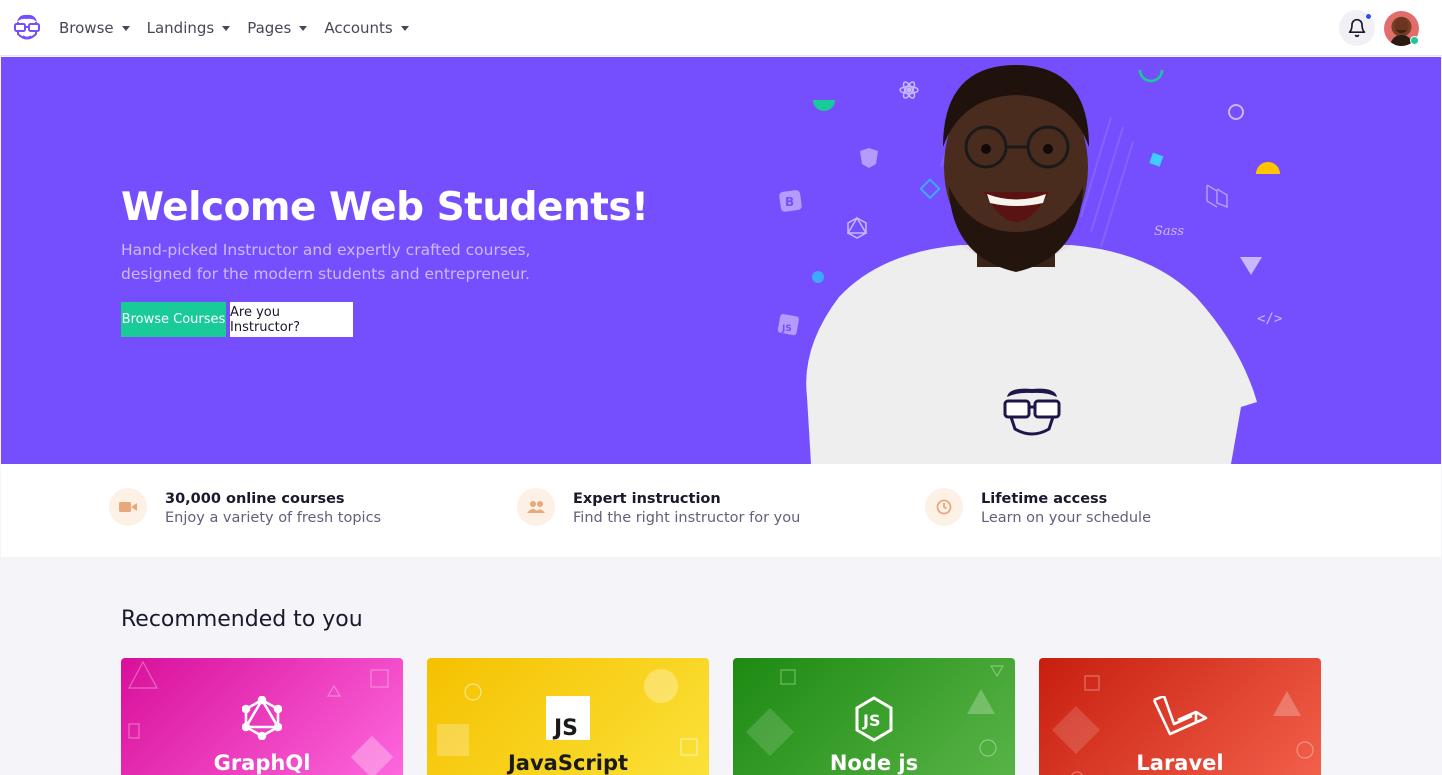  I want to click on feature-description: Find the right instructor for you, so click(687, 518).